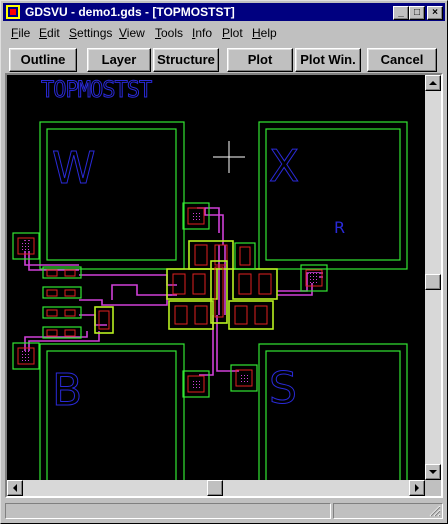 The height and width of the screenshot is (524, 448). What do you see at coordinates (13, 12) in the screenshot?
I see `app-icon` at bounding box center [13, 12].